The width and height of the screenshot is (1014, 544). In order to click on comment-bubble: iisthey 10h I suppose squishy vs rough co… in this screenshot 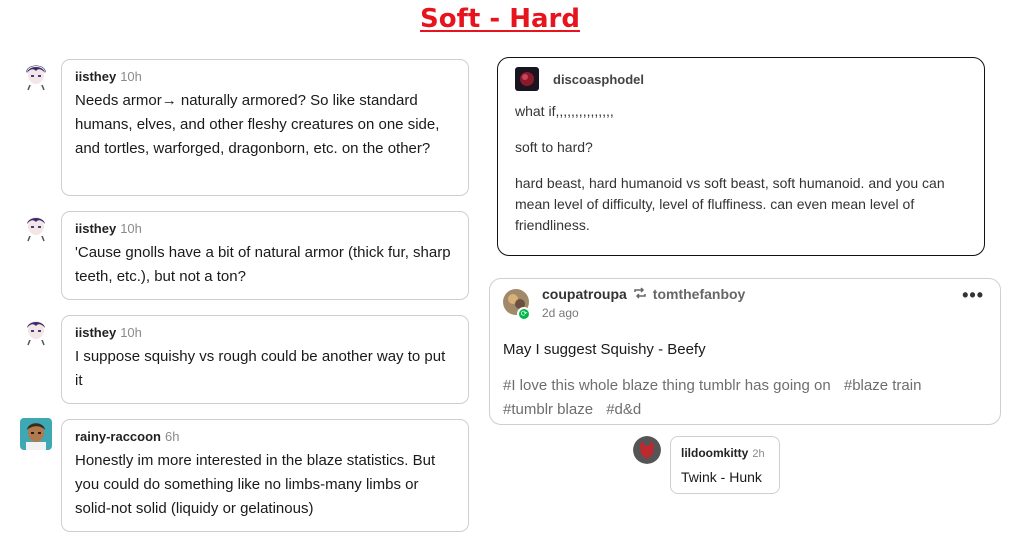, I will do `click(265, 359)`.